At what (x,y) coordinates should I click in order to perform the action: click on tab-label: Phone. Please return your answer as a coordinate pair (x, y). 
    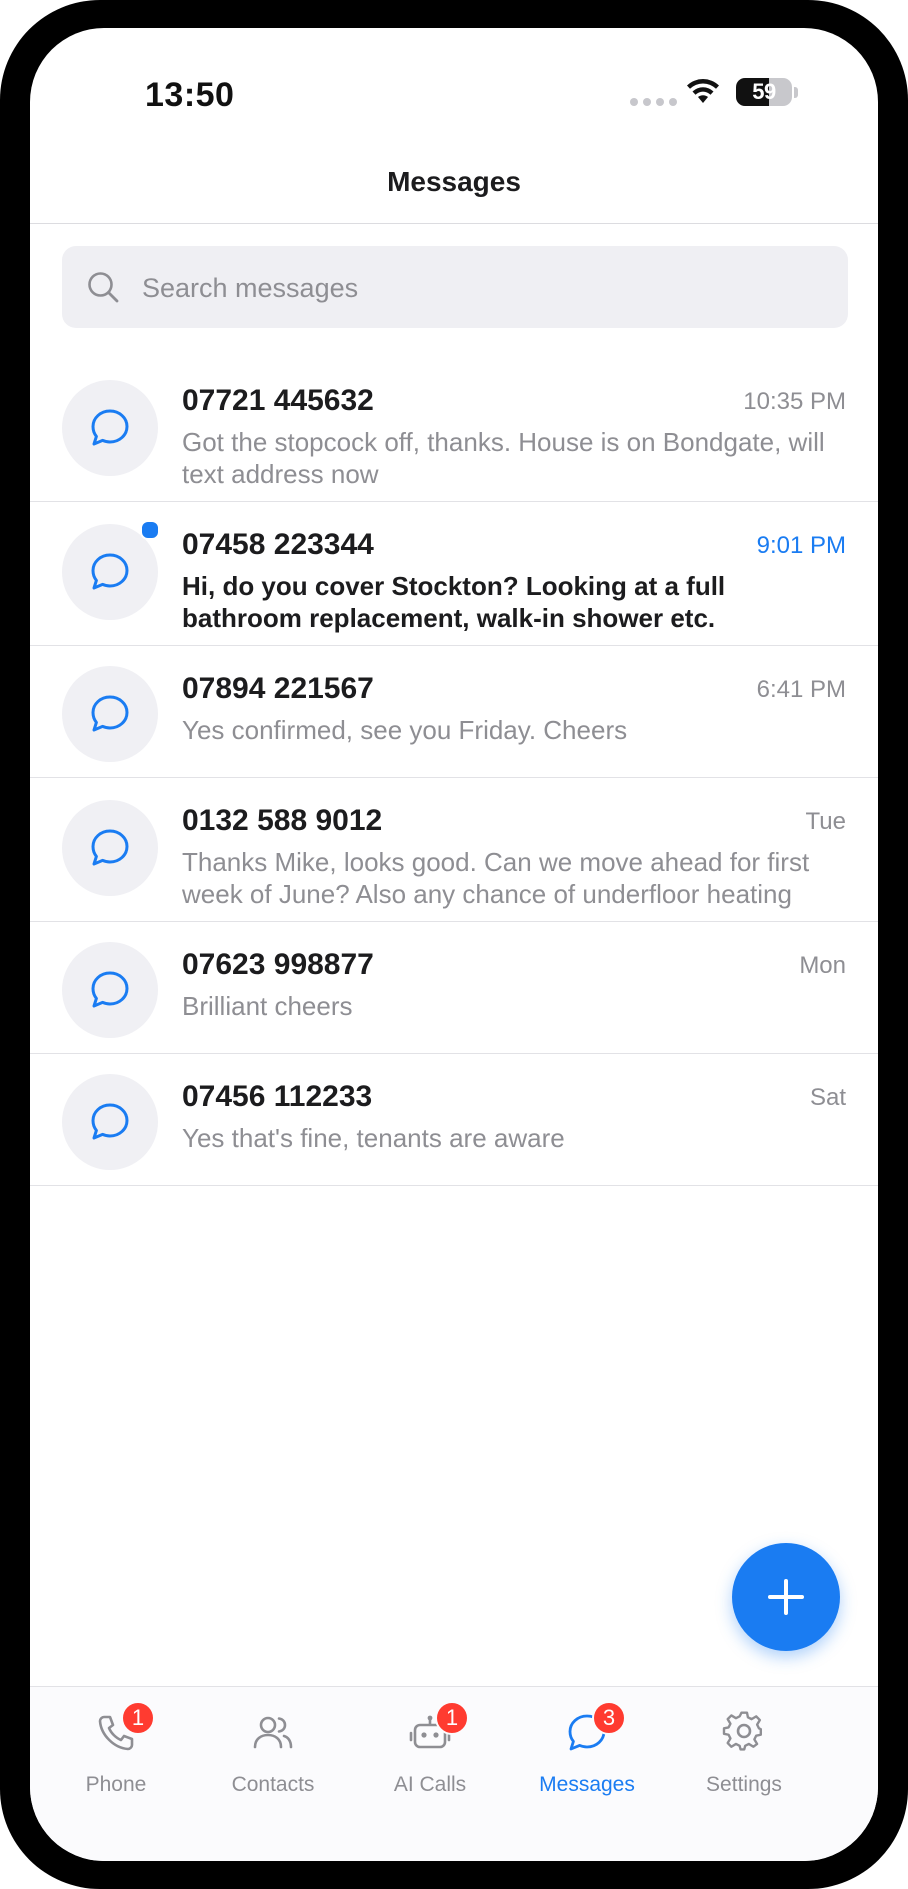
    Looking at the image, I should click on (116, 1784).